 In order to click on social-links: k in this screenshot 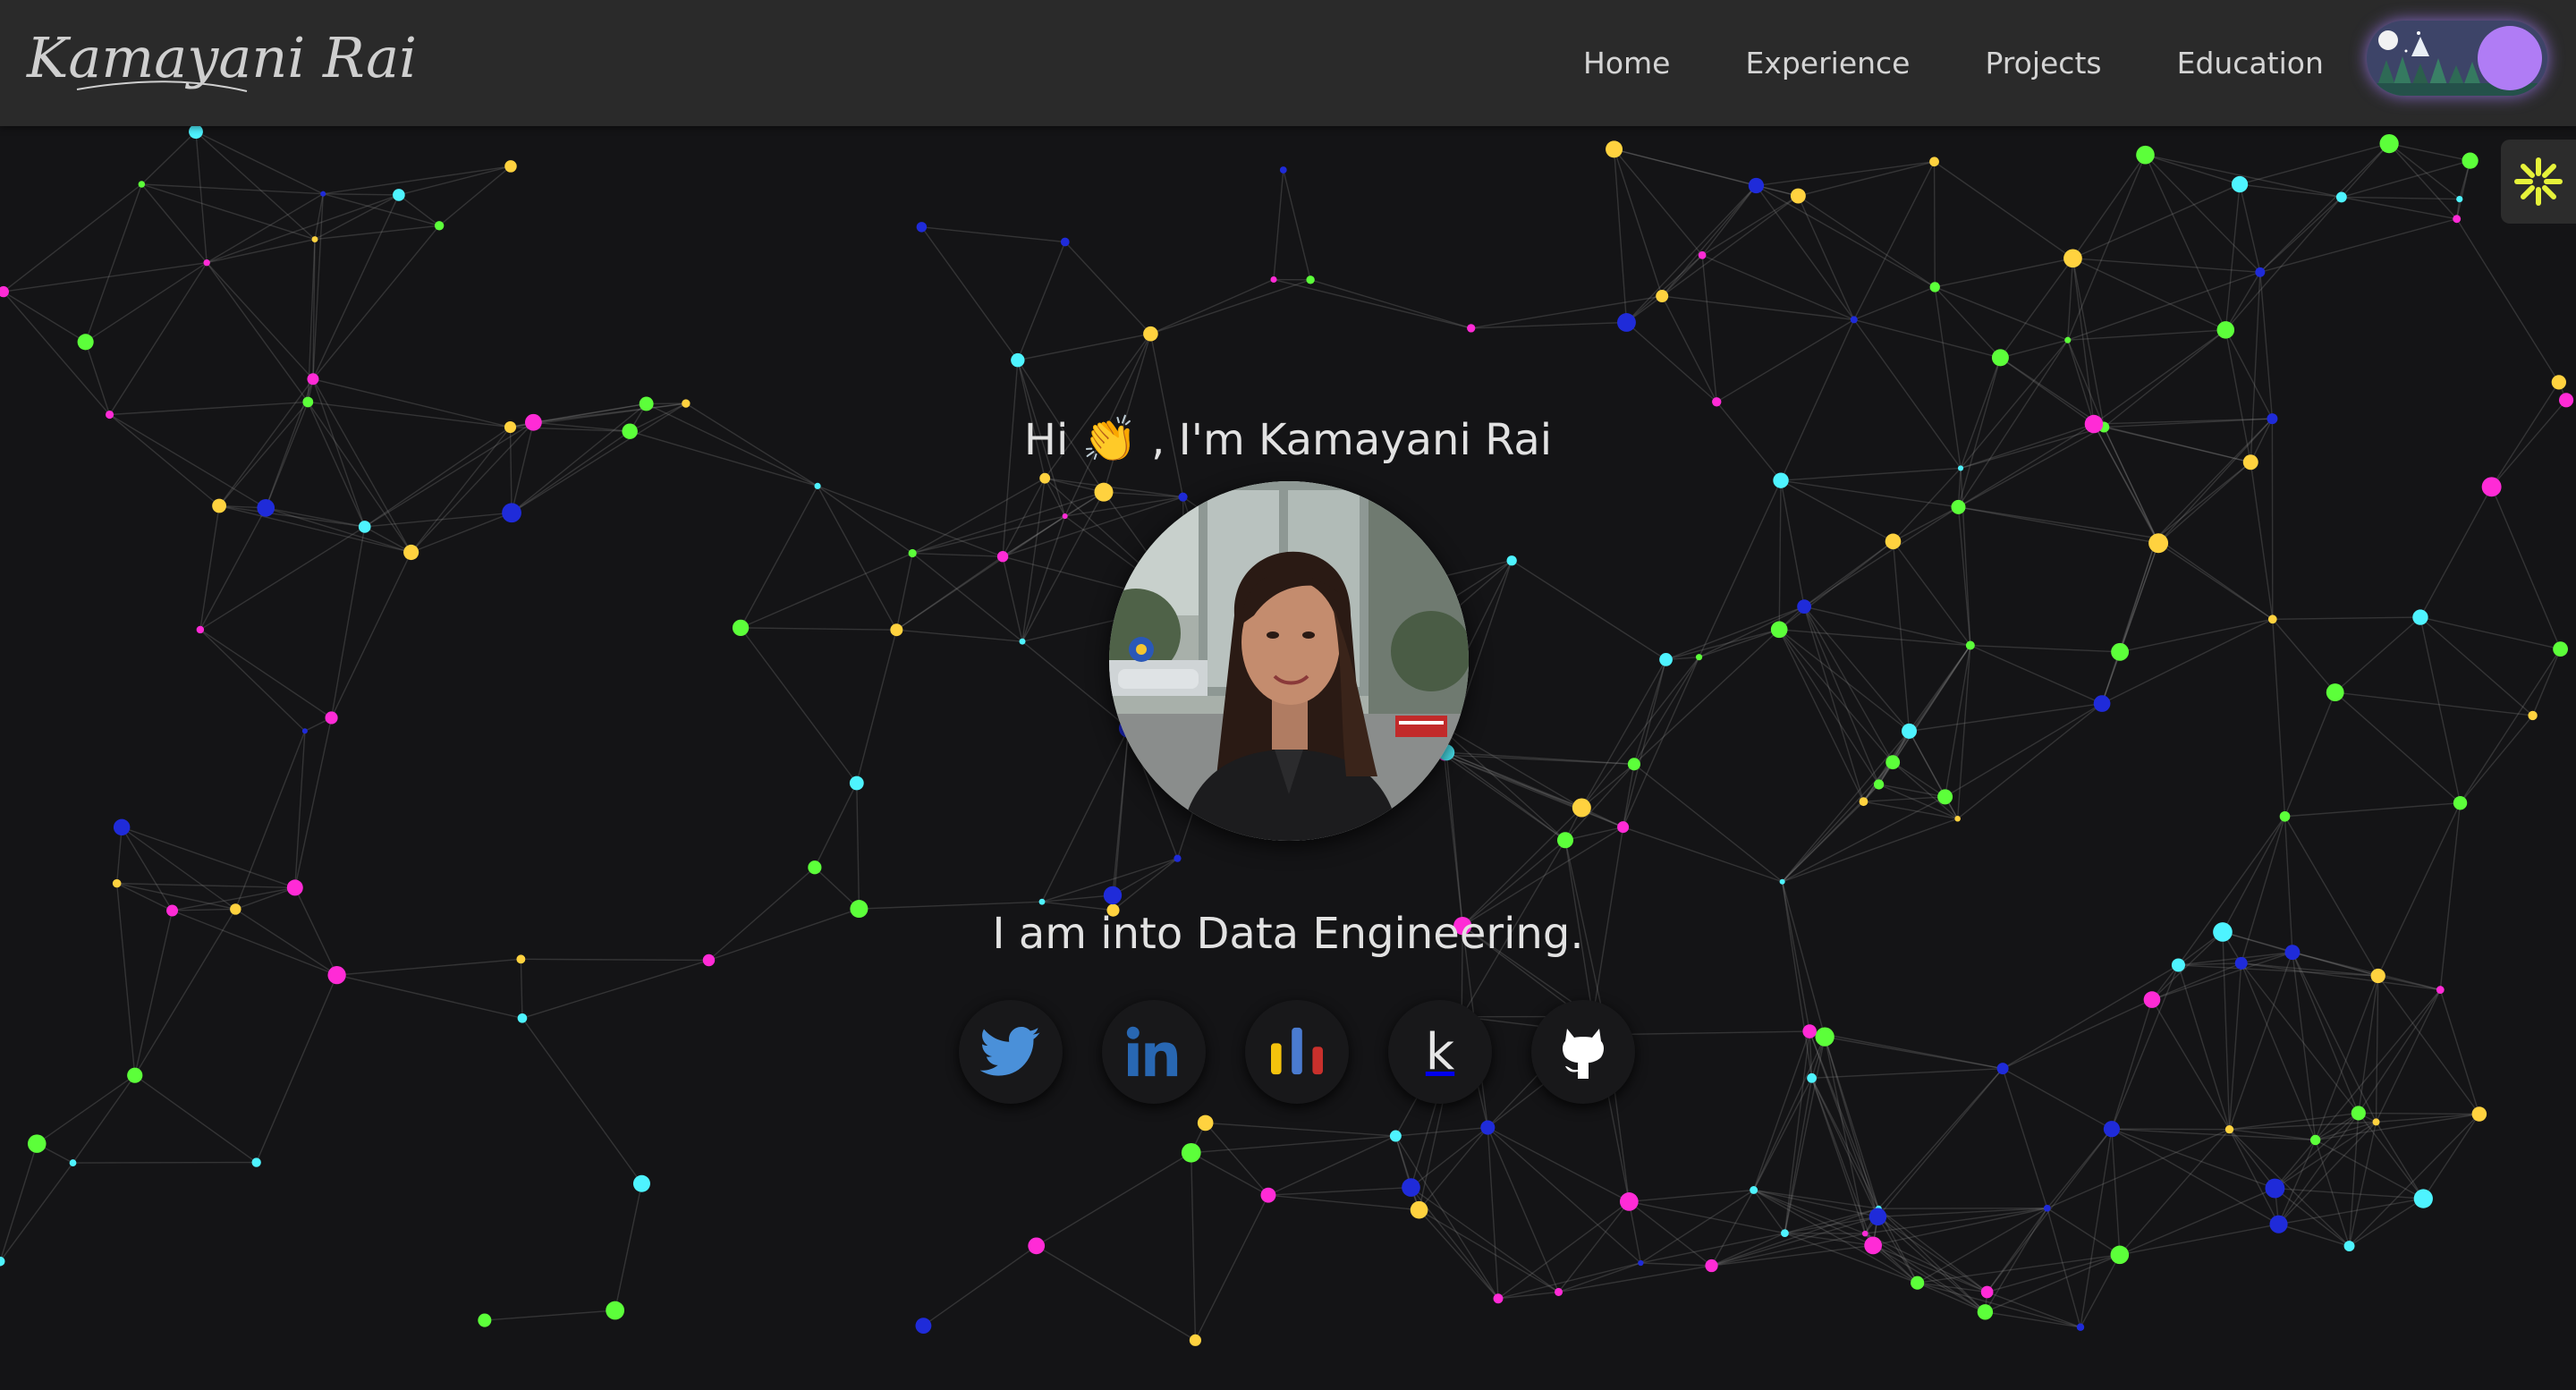, I will do `click(1297, 1052)`.